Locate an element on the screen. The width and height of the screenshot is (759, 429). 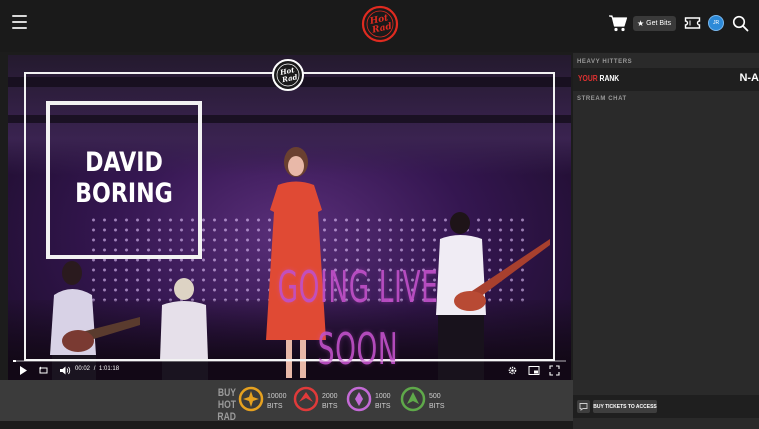
bits-pack-1000: 1000 BITS is located at coordinates (371, 400).